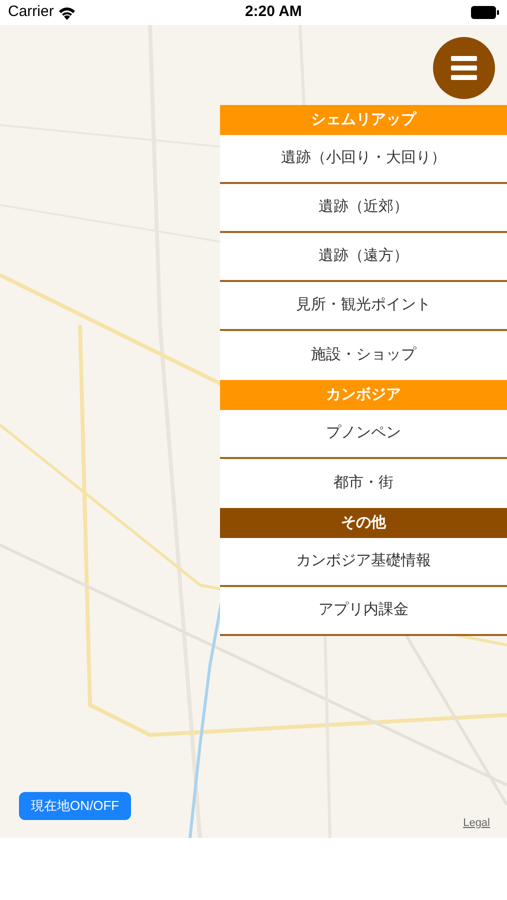  I want to click on section-header: カンボジア, so click(363, 395).